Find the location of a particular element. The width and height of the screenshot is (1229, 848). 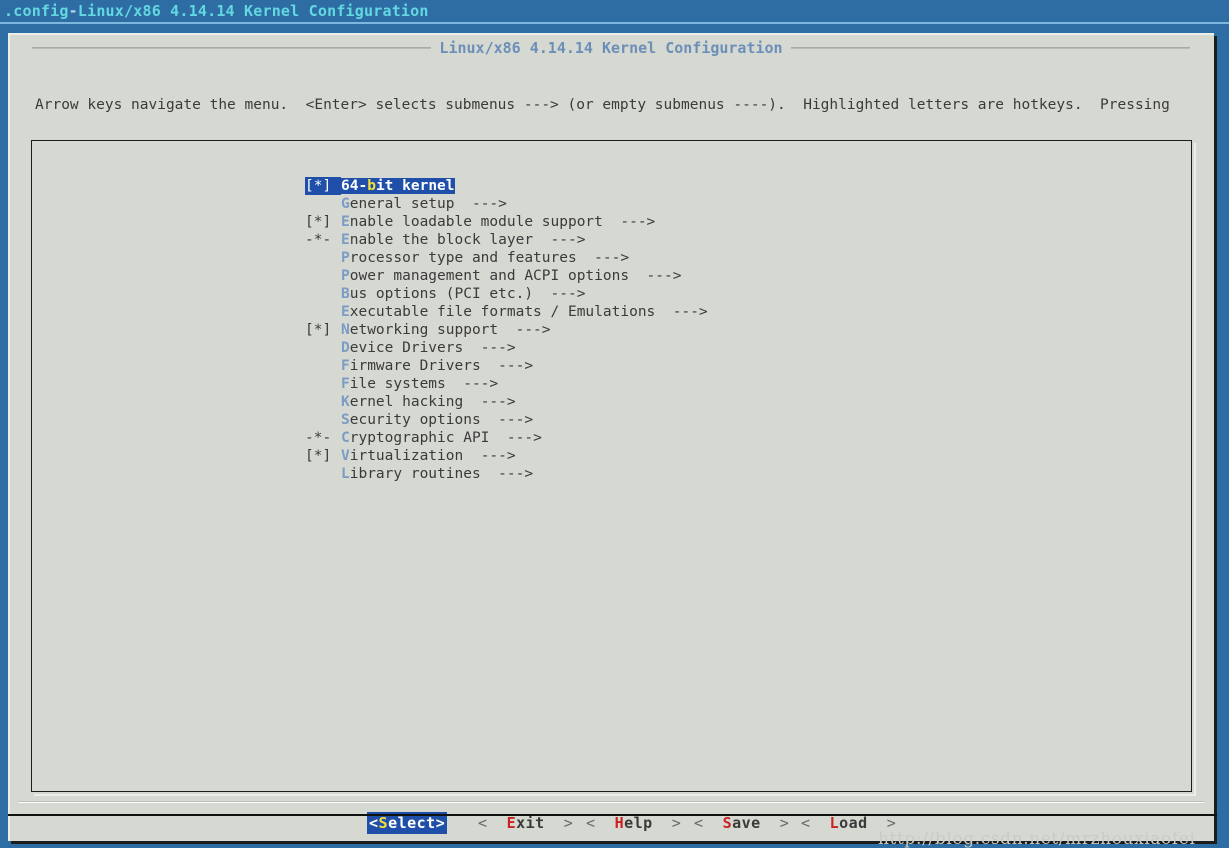

menu-item-label: ibrary routines is located at coordinates (415, 474).